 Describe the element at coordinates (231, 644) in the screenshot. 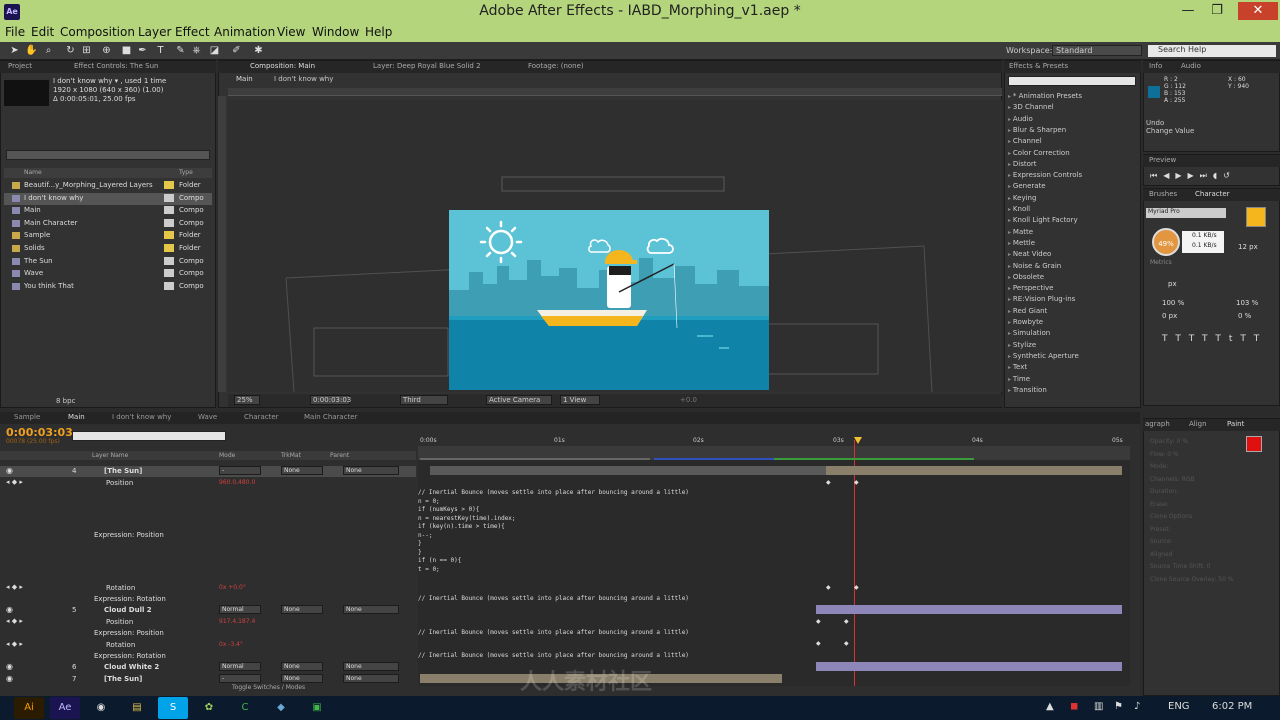

I see `property-value: 0x -3.4°` at that location.